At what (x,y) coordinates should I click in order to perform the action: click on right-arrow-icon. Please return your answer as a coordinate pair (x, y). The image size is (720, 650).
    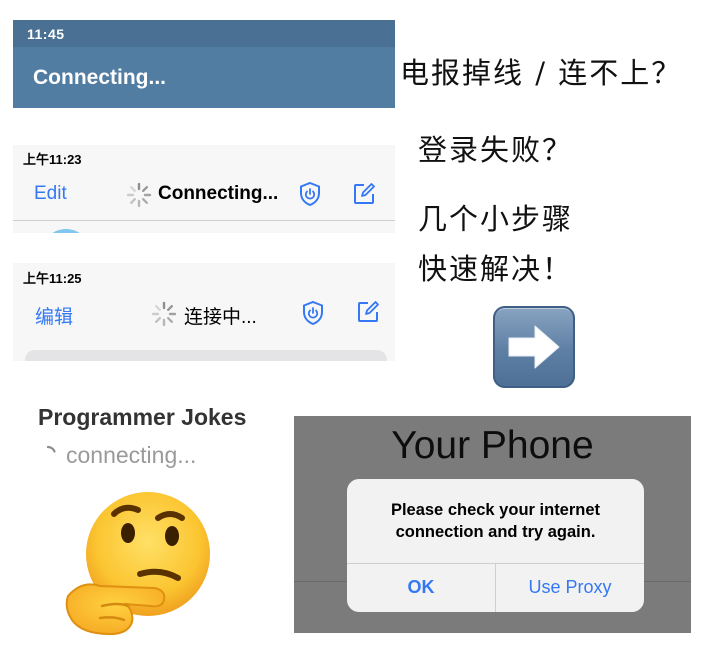
    Looking at the image, I should click on (534, 347).